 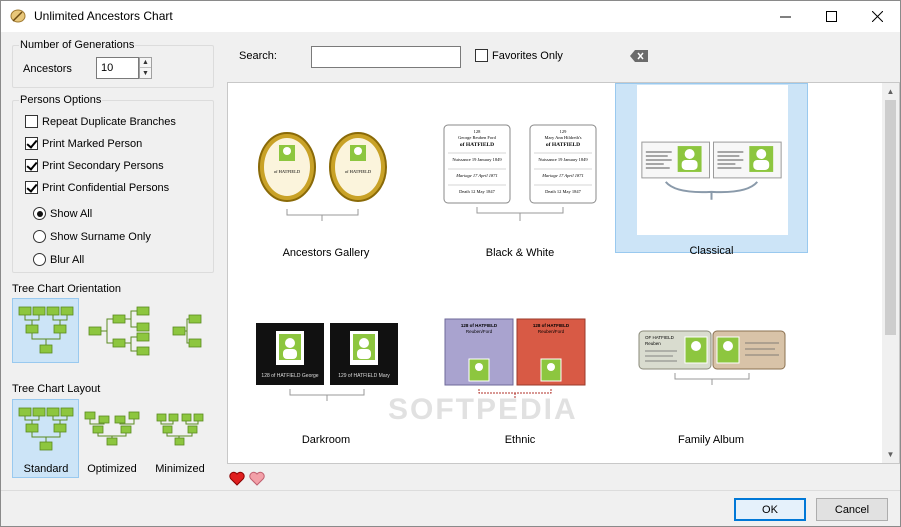 I want to click on gallery-item-label: Darkroom, so click(x=326, y=440).